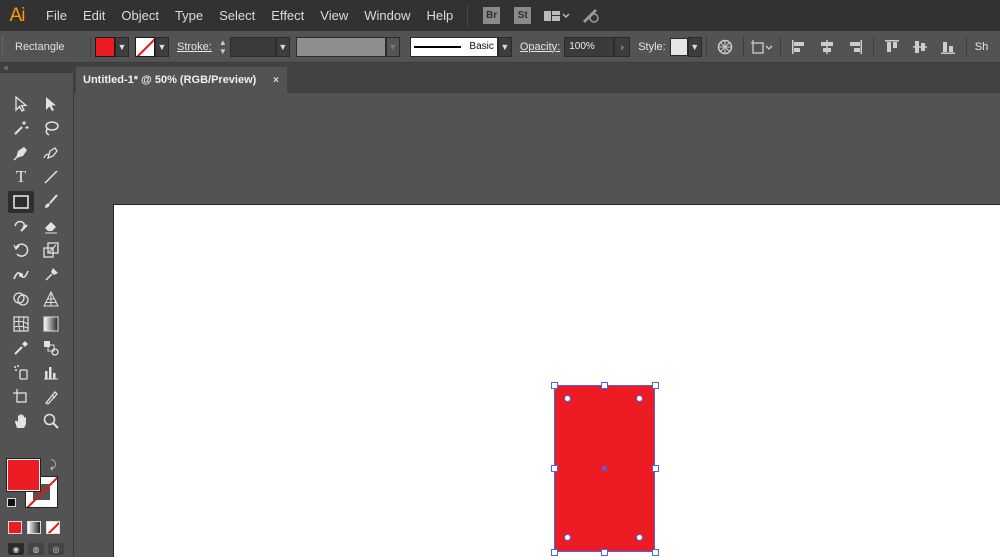 The image size is (1000, 557). What do you see at coordinates (639, 398) in the screenshot?
I see `corner-widget-top-right` at bounding box center [639, 398].